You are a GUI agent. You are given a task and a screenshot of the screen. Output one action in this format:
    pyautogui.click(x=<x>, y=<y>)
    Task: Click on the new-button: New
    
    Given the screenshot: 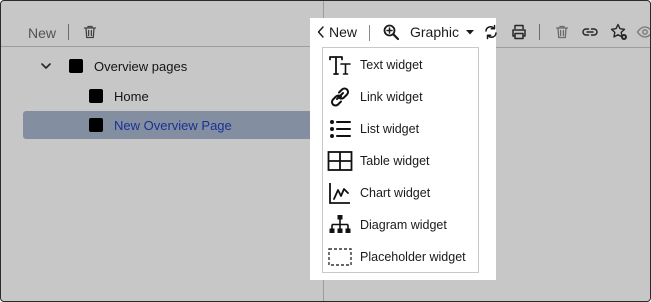 What is the action you would take?
    pyautogui.click(x=42, y=33)
    